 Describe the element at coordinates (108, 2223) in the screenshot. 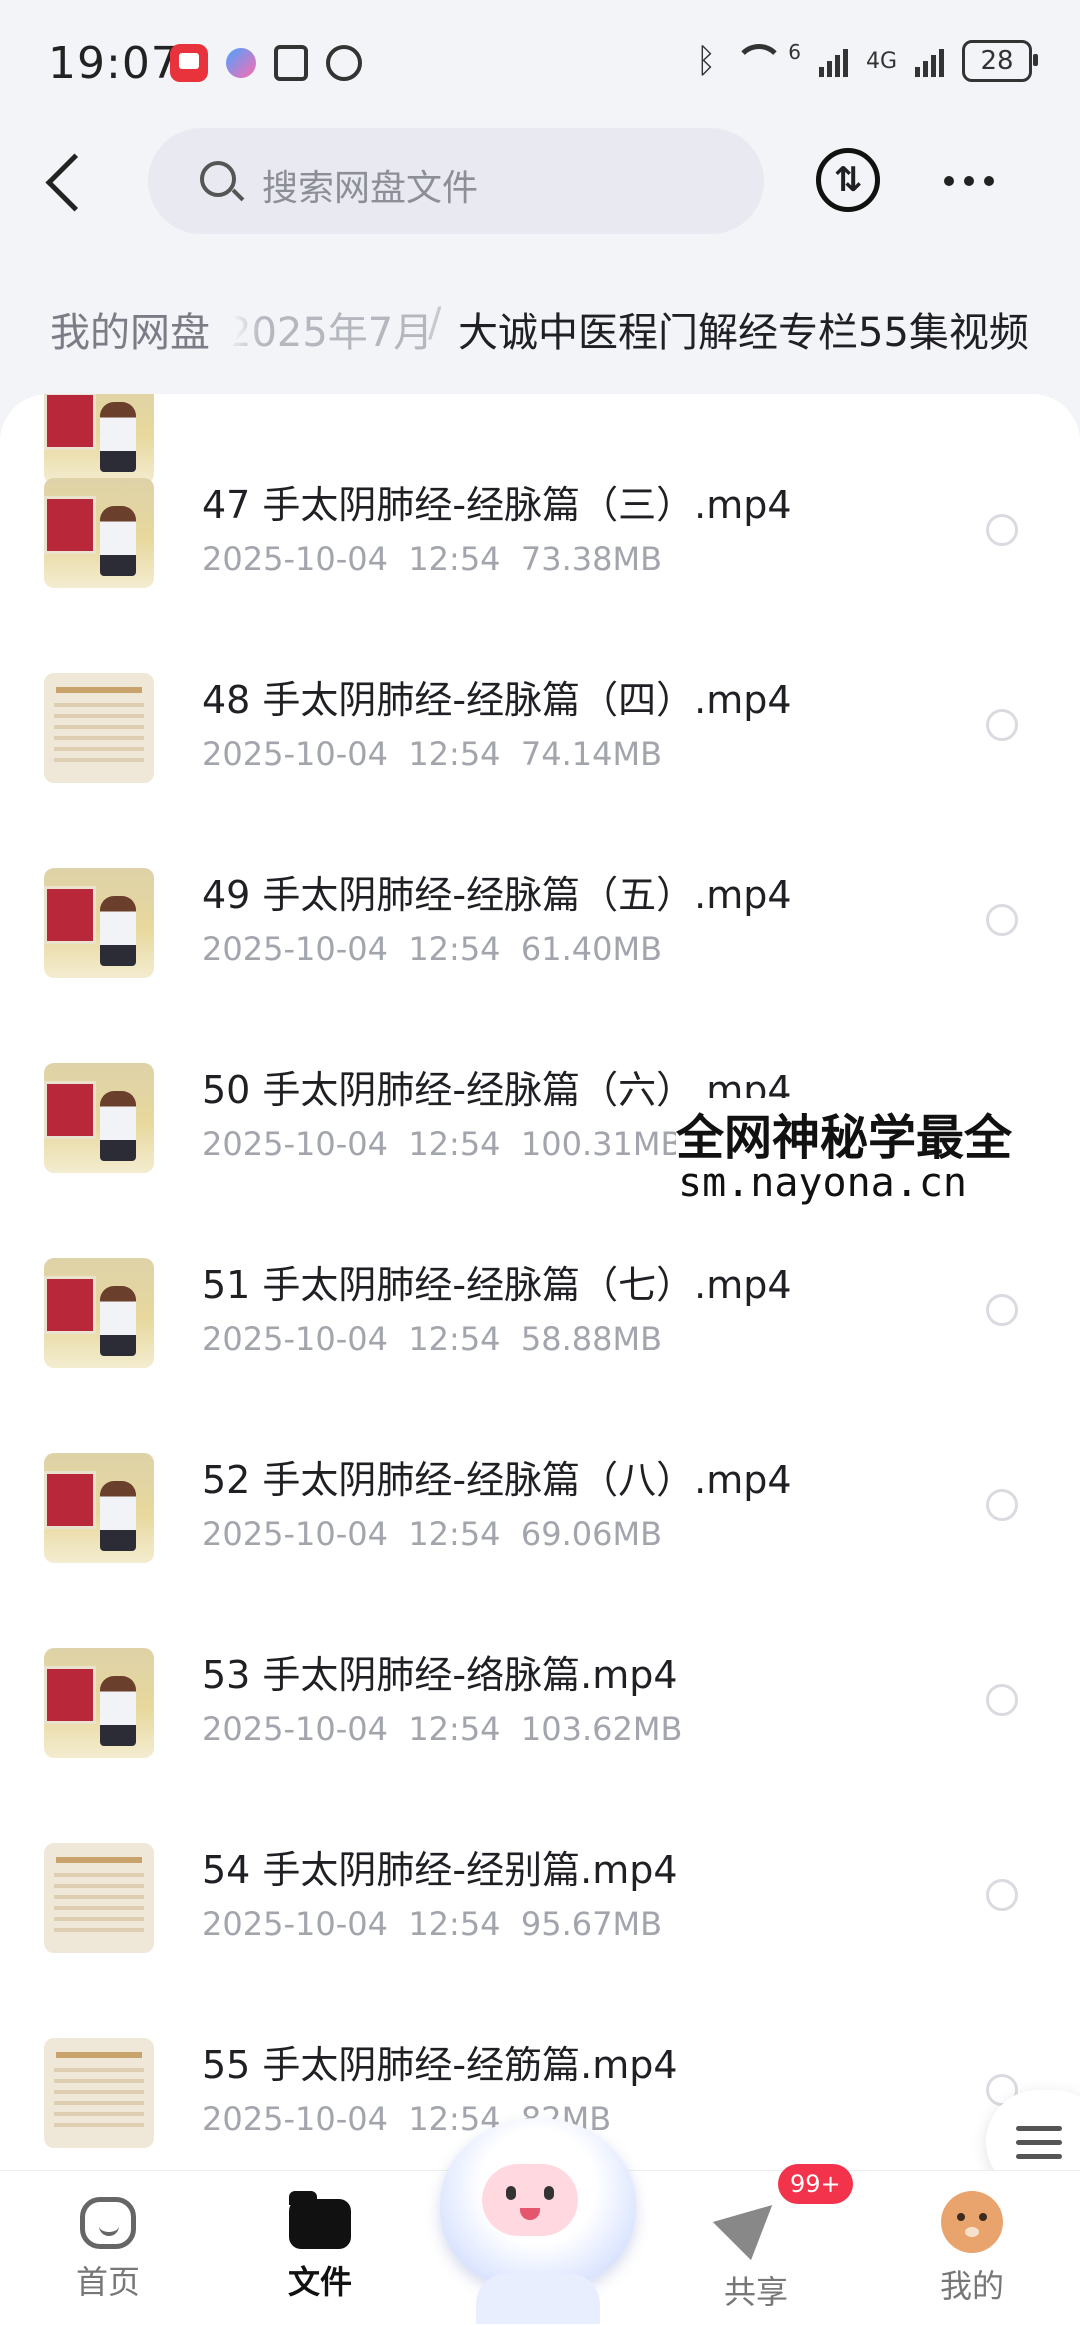

I see `home-icon` at that location.